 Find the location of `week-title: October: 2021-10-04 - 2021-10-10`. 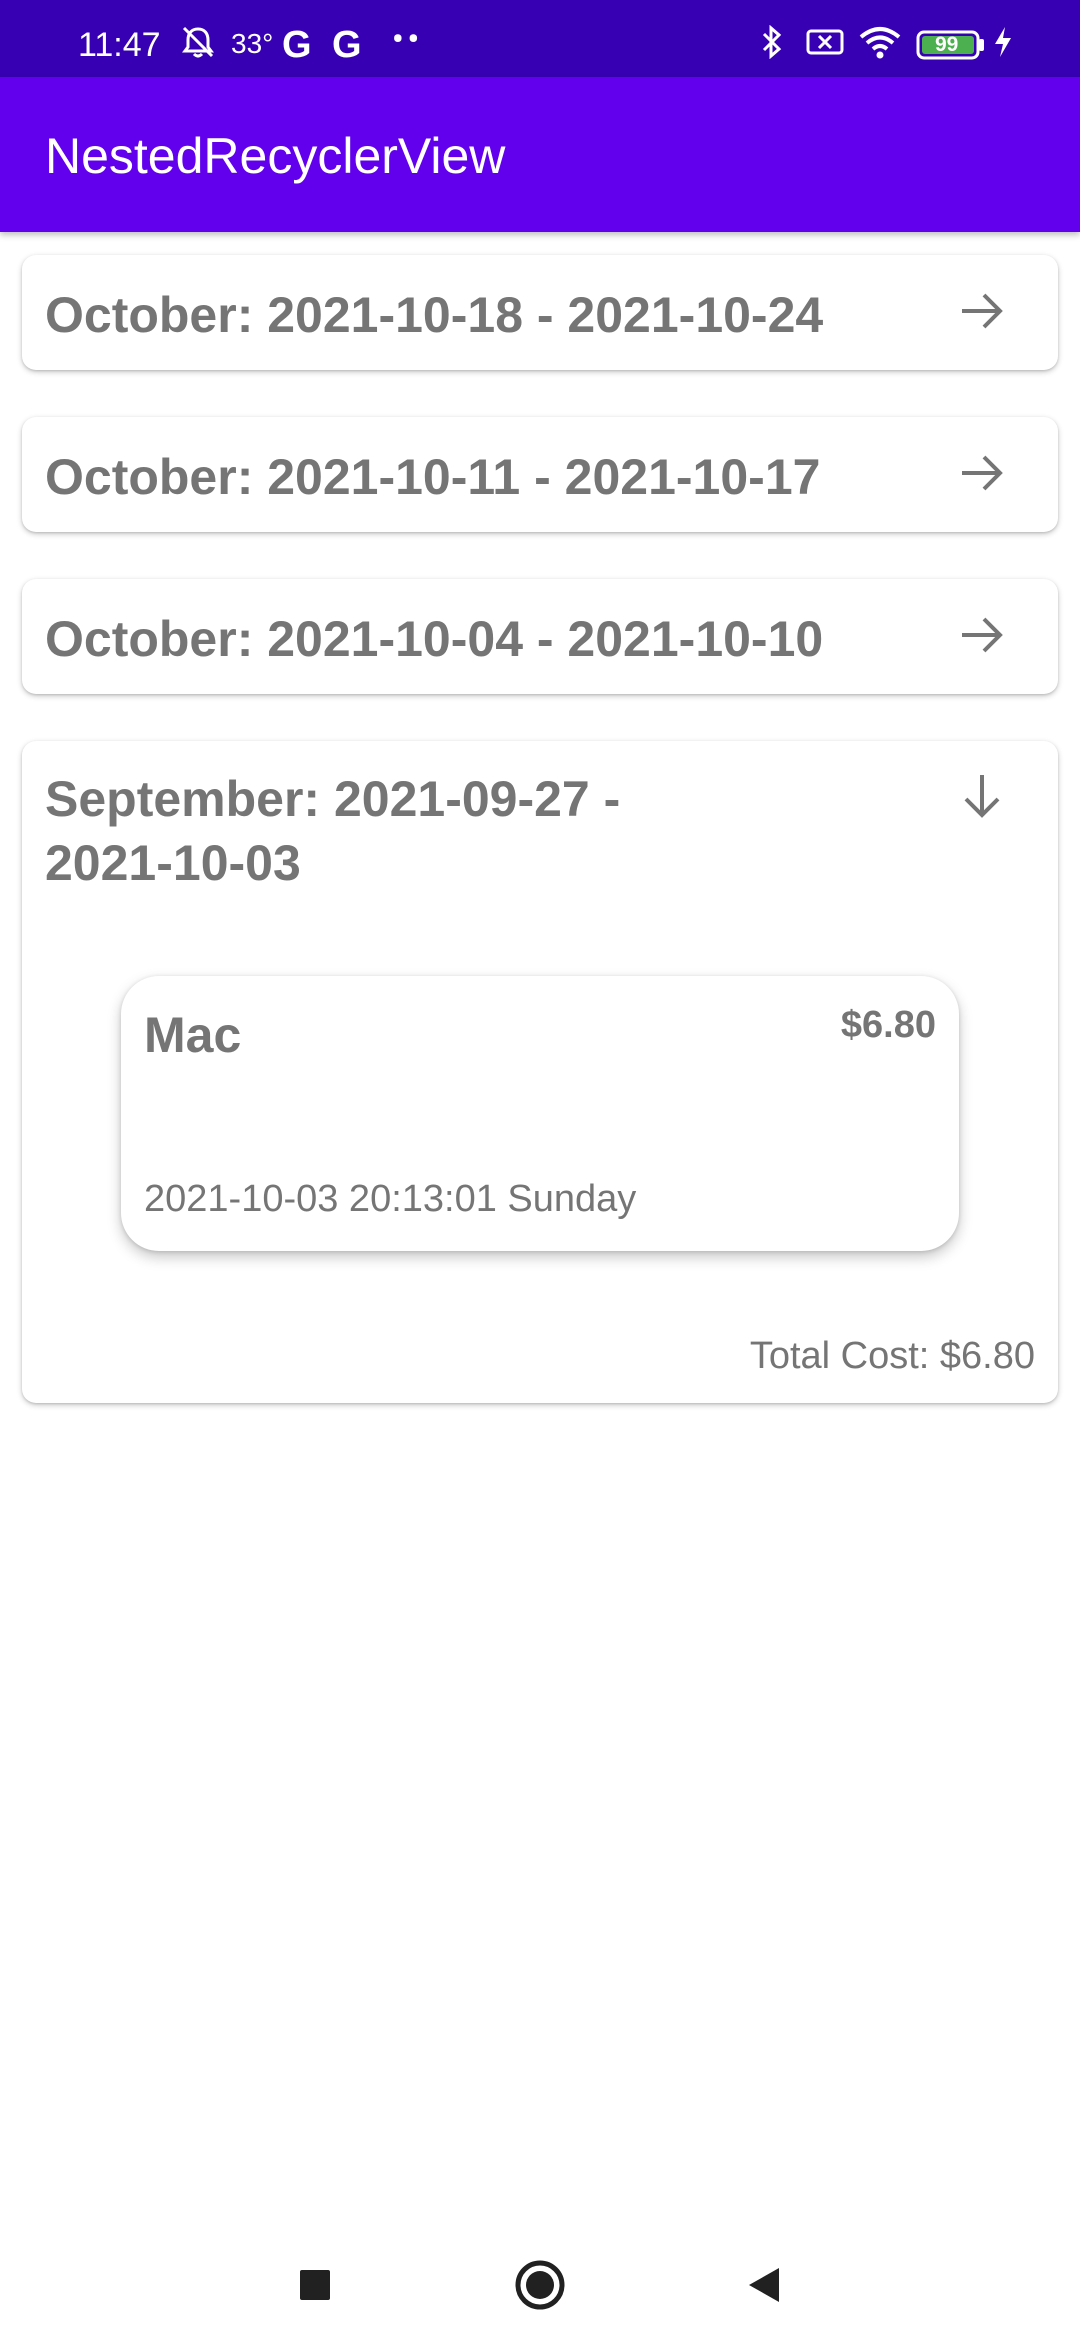

week-title: October: 2021-10-04 - 2021-10-10 is located at coordinates (434, 639).